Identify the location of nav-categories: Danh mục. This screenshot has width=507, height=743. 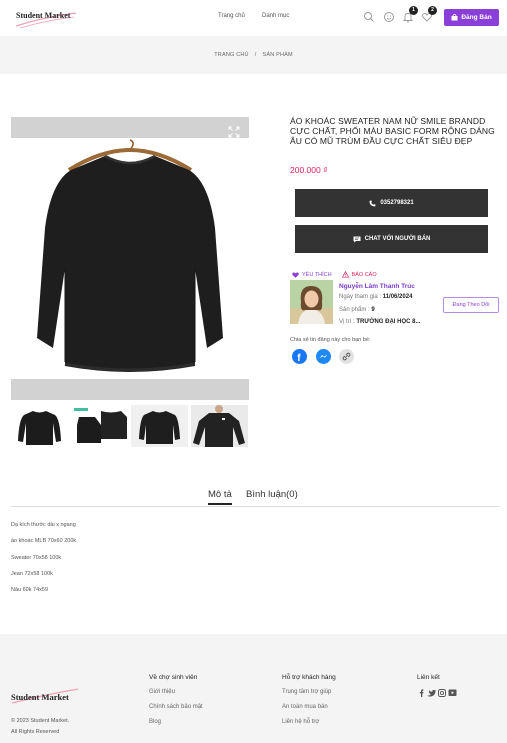
(275, 16).